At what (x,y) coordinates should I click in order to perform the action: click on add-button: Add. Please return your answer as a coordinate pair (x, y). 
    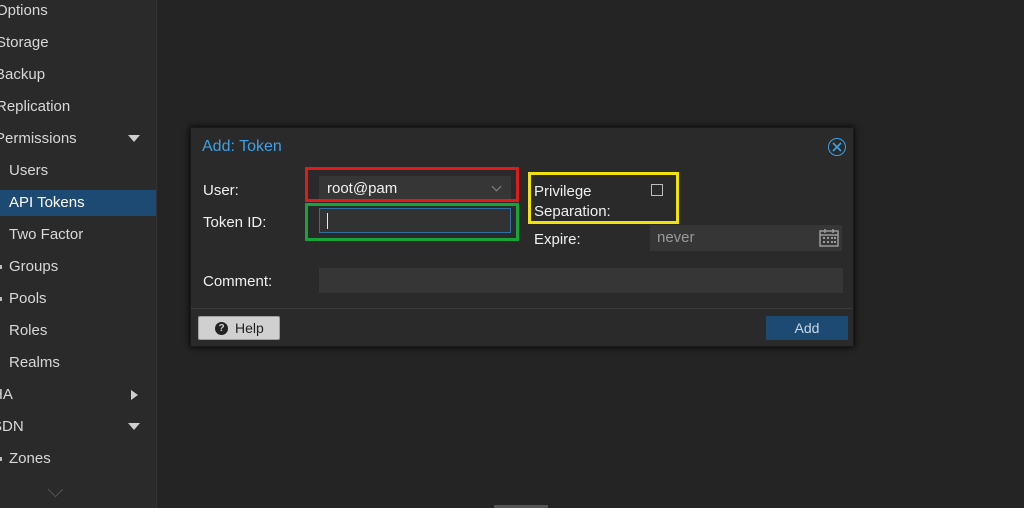
    Looking at the image, I should click on (807, 328).